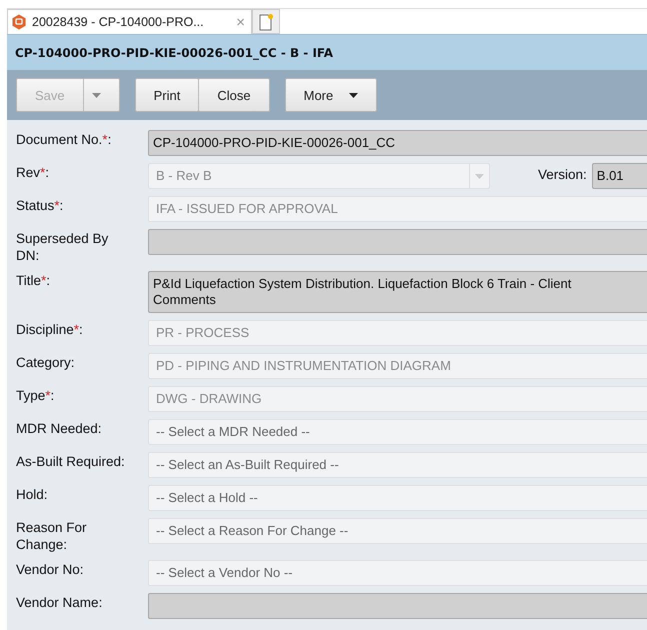 This screenshot has width=647, height=630. I want to click on new-document-icon, so click(266, 21).